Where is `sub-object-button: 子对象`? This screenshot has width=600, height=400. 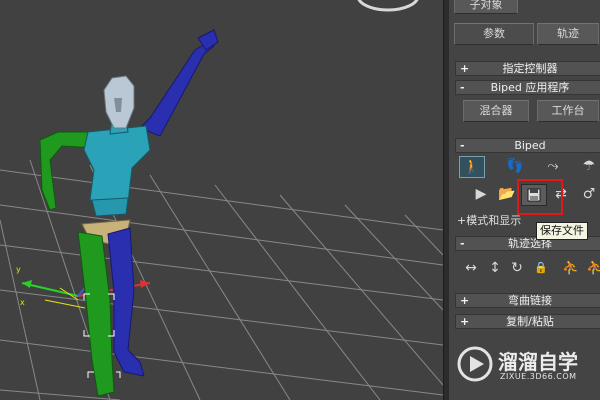
sub-object-button: 子对象 is located at coordinates (486, 7).